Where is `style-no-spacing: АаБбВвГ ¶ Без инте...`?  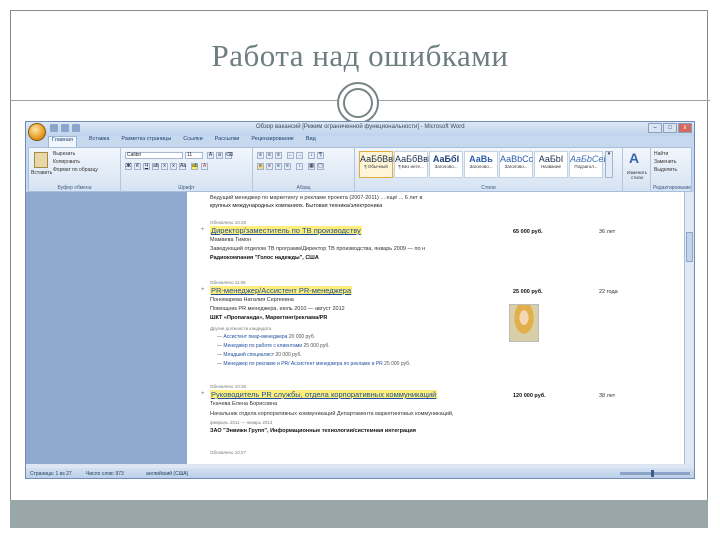 style-no-spacing: АаБбВвГ ¶ Без инте... is located at coordinates (413, 164).